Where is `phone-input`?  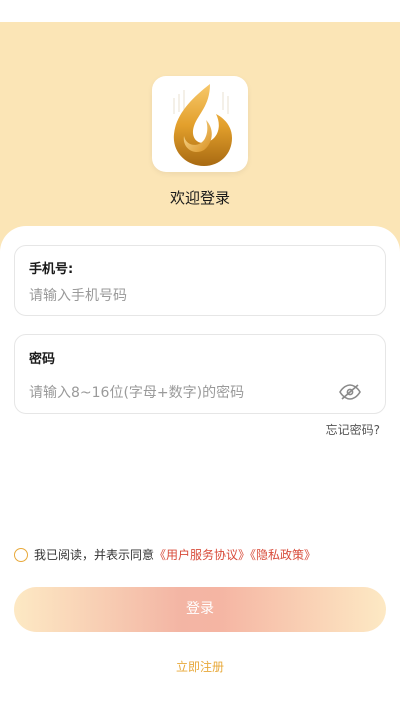 phone-input is located at coordinates (179, 296).